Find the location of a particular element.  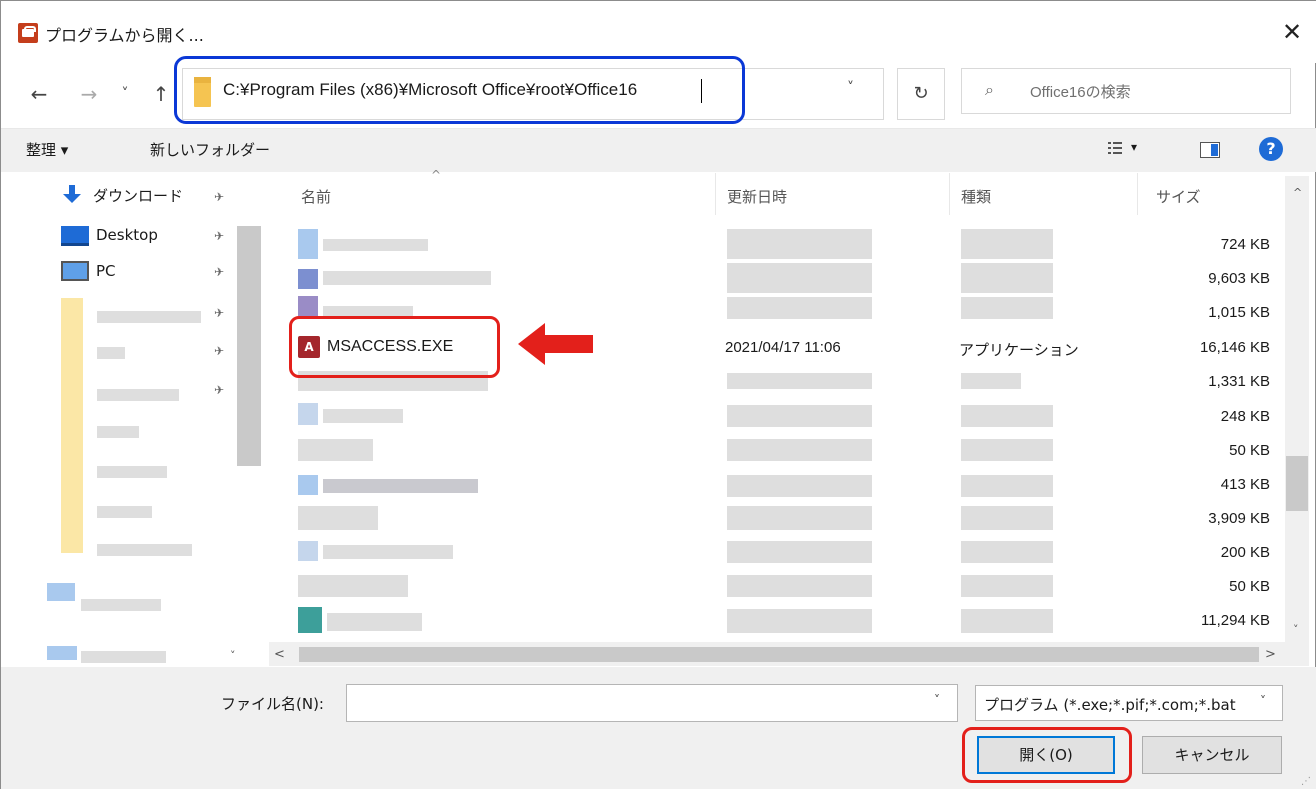

address-highlight-annotation is located at coordinates (459, 90).